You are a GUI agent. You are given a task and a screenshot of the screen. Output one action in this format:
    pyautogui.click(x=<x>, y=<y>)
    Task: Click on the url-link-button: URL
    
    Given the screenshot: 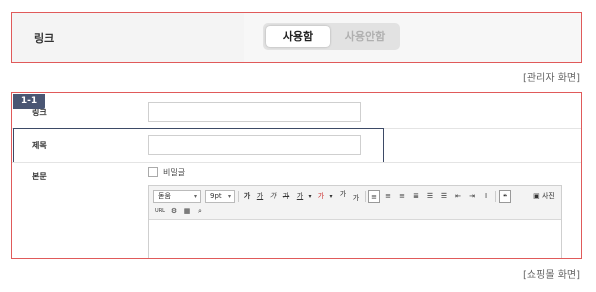 What is the action you would take?
    pyautogui.click(x=160, y=211)
    